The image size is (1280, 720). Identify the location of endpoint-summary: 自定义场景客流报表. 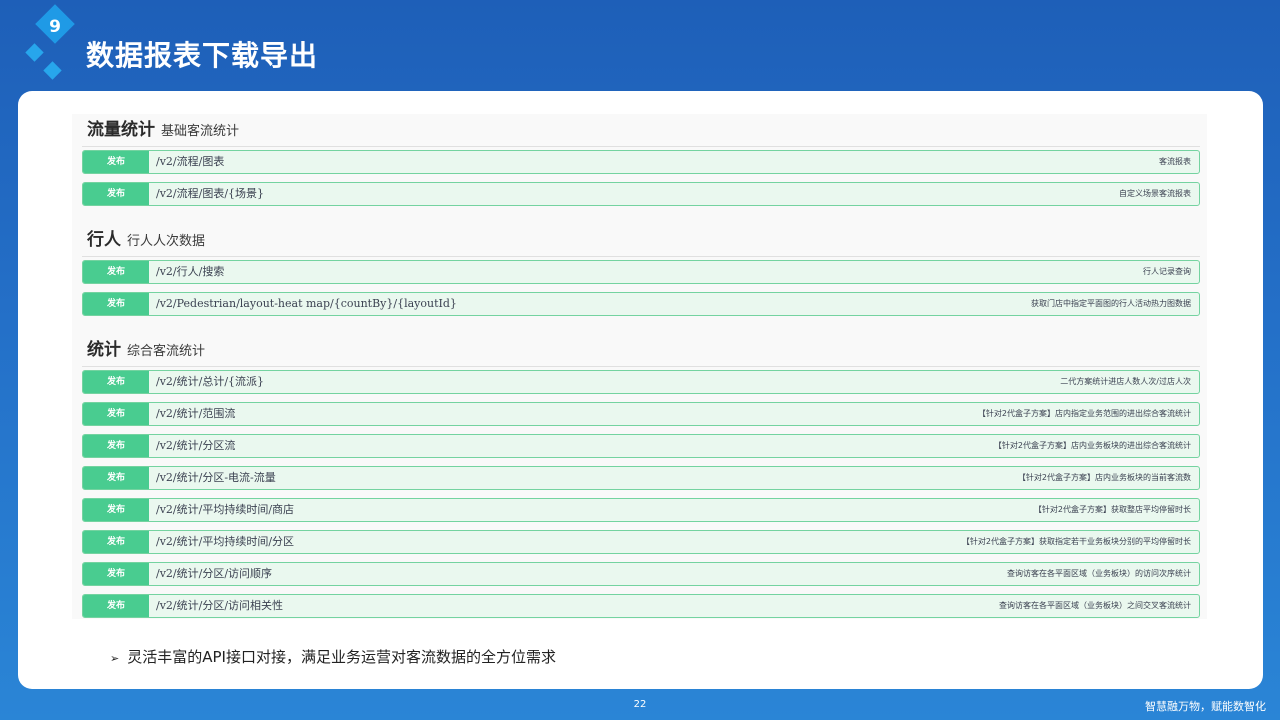
(1155, 193).